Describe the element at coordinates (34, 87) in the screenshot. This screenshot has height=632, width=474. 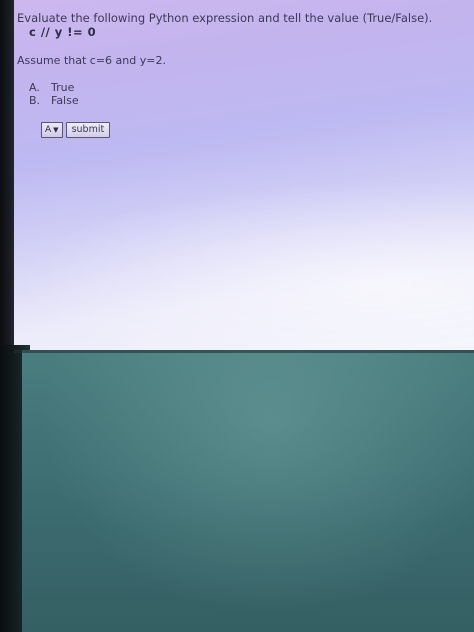
I see `option-letter: A.` at that location.